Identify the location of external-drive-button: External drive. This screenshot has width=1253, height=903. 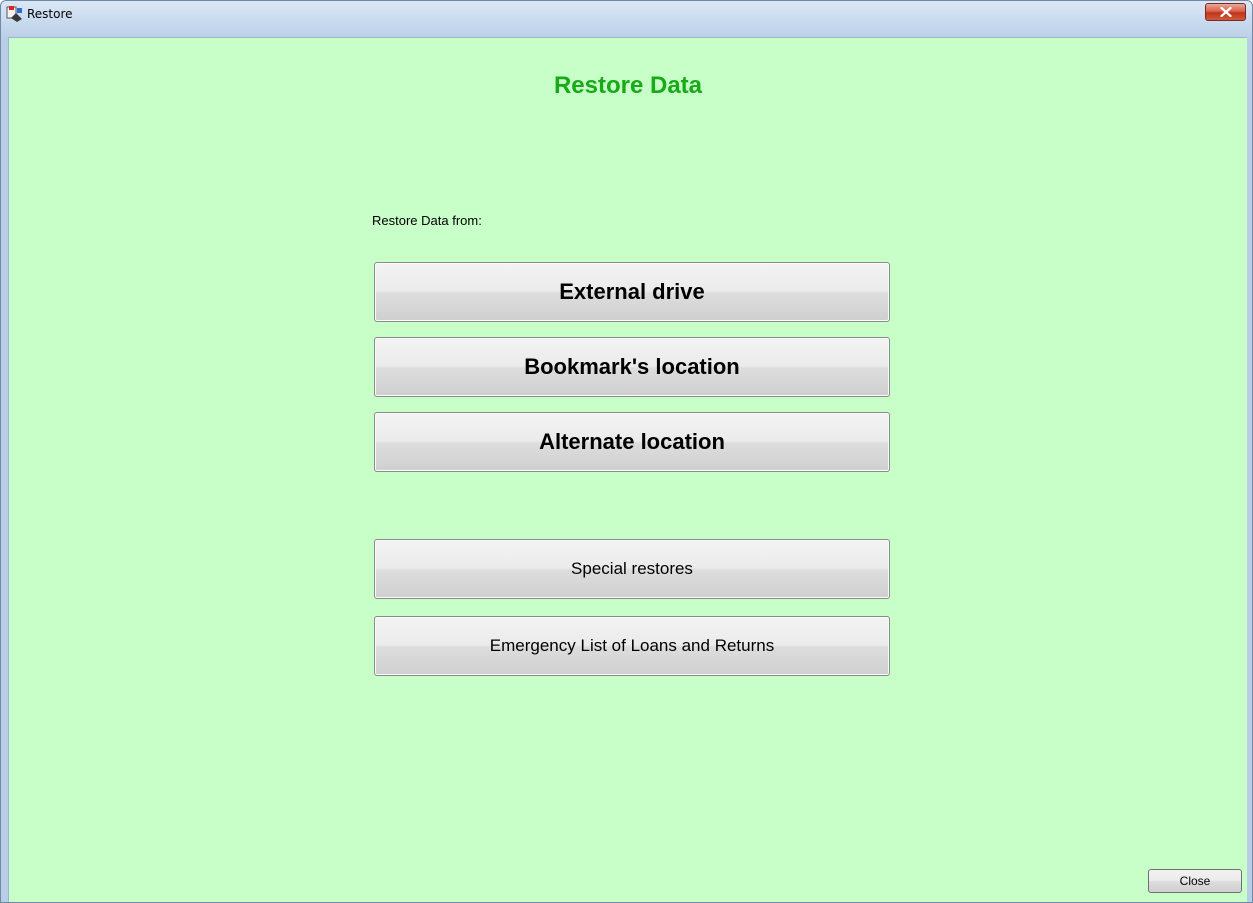
(632, 292).